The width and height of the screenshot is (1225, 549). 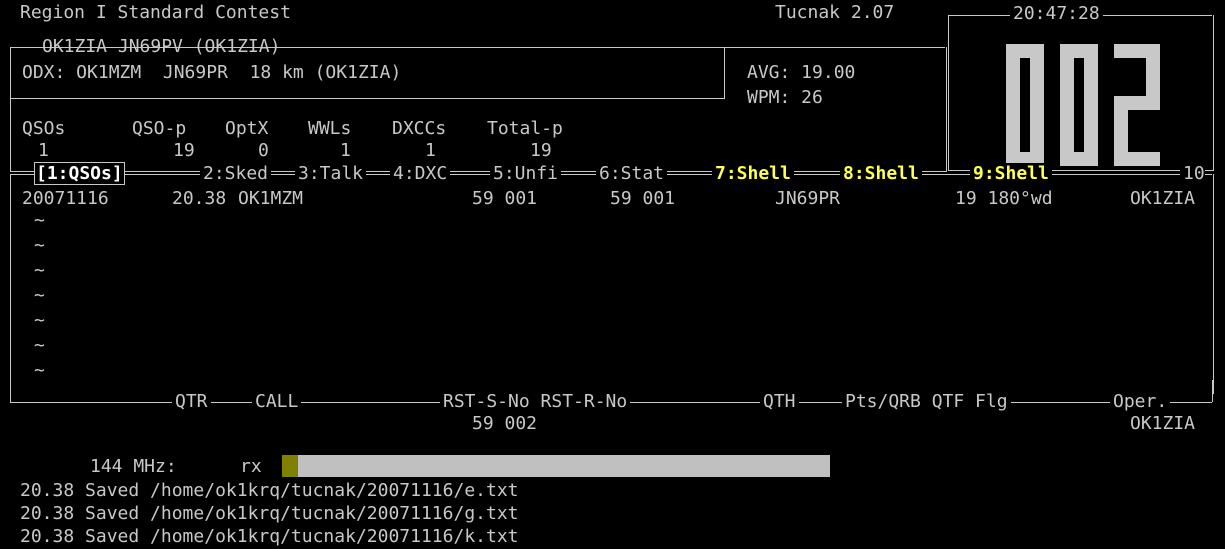 What do you see at coordinates (290, 466) in the screenshot?
I see `rx-level-fill` at bounding box center [290, 466].